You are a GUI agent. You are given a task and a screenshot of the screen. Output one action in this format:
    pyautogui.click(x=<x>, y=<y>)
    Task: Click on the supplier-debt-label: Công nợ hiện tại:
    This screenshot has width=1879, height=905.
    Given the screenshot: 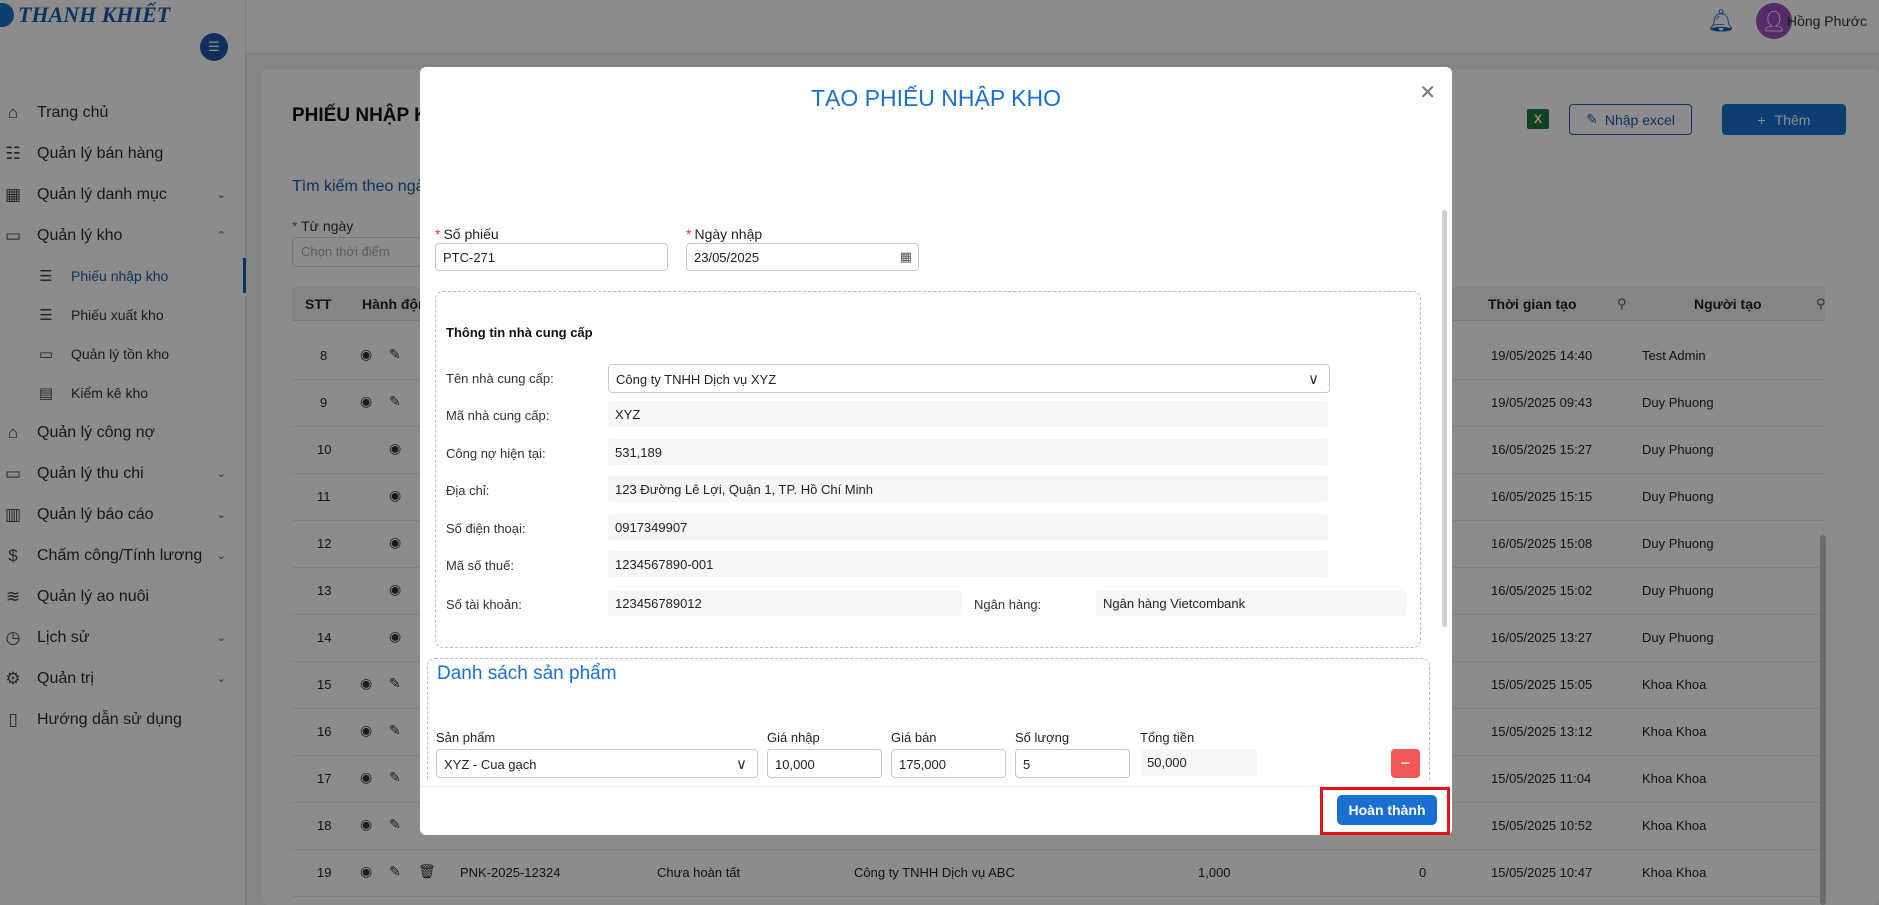 What is the action you would take?
    pyautogui.click(x=496, y=453)
    